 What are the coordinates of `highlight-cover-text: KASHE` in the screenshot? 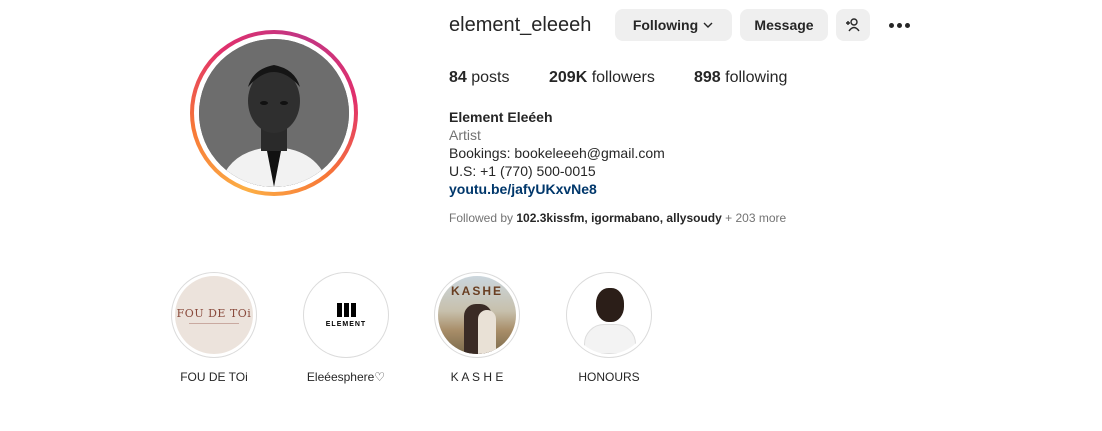 It's located at (476, 291).